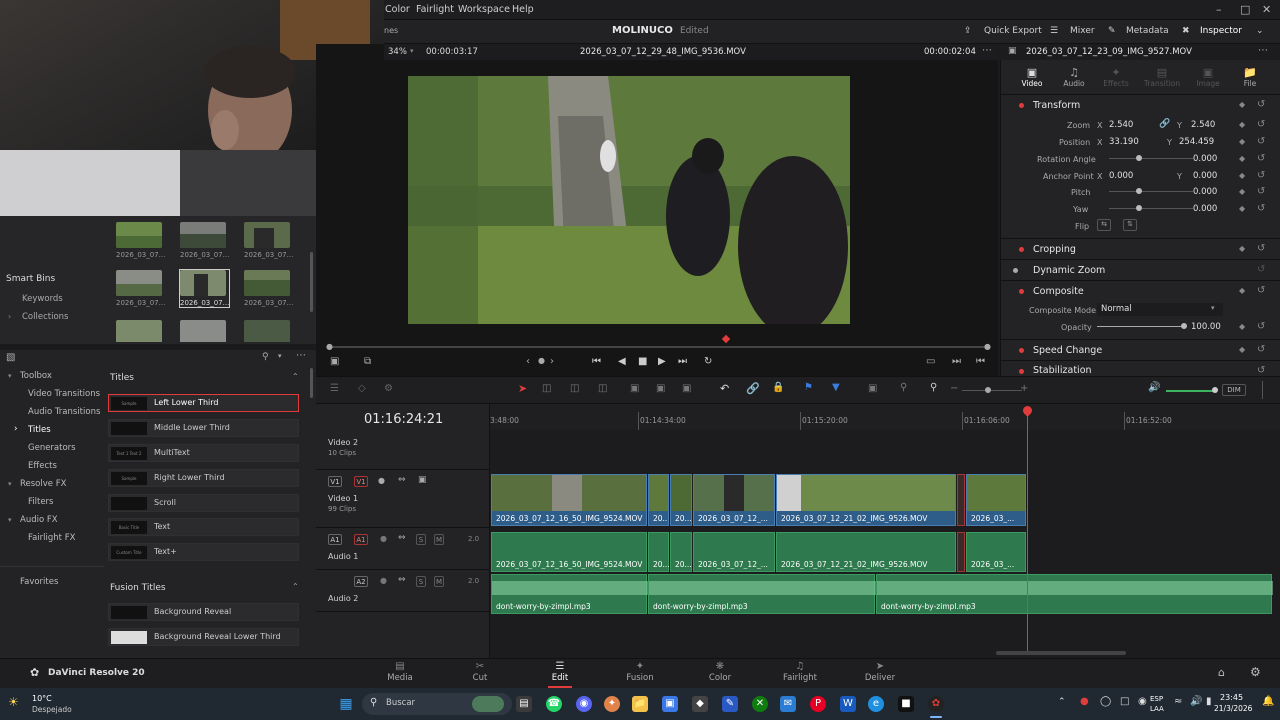 This screenshot has height=720, width=1280. I want to click on title-right-lower-third: Sample Right Lower Third, so click(203, 478).